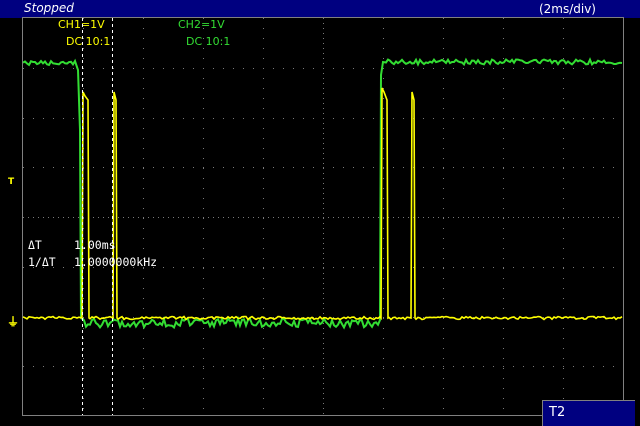 The image size is (640, 426). Describe the element at coordinates (11, 182) in the screenshot. I see `trigger-level-marker: T` at that location.